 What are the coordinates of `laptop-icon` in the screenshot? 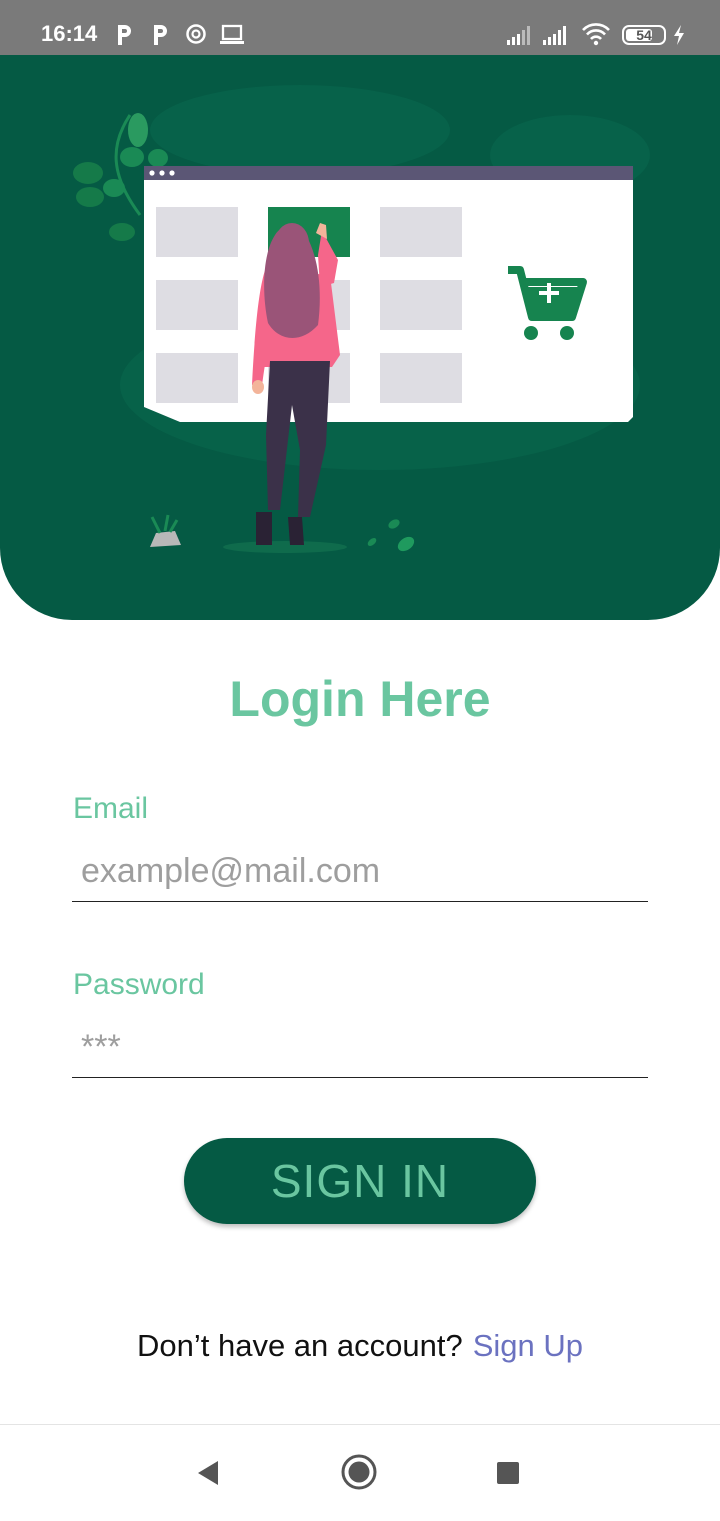 It's located at (232, 34).